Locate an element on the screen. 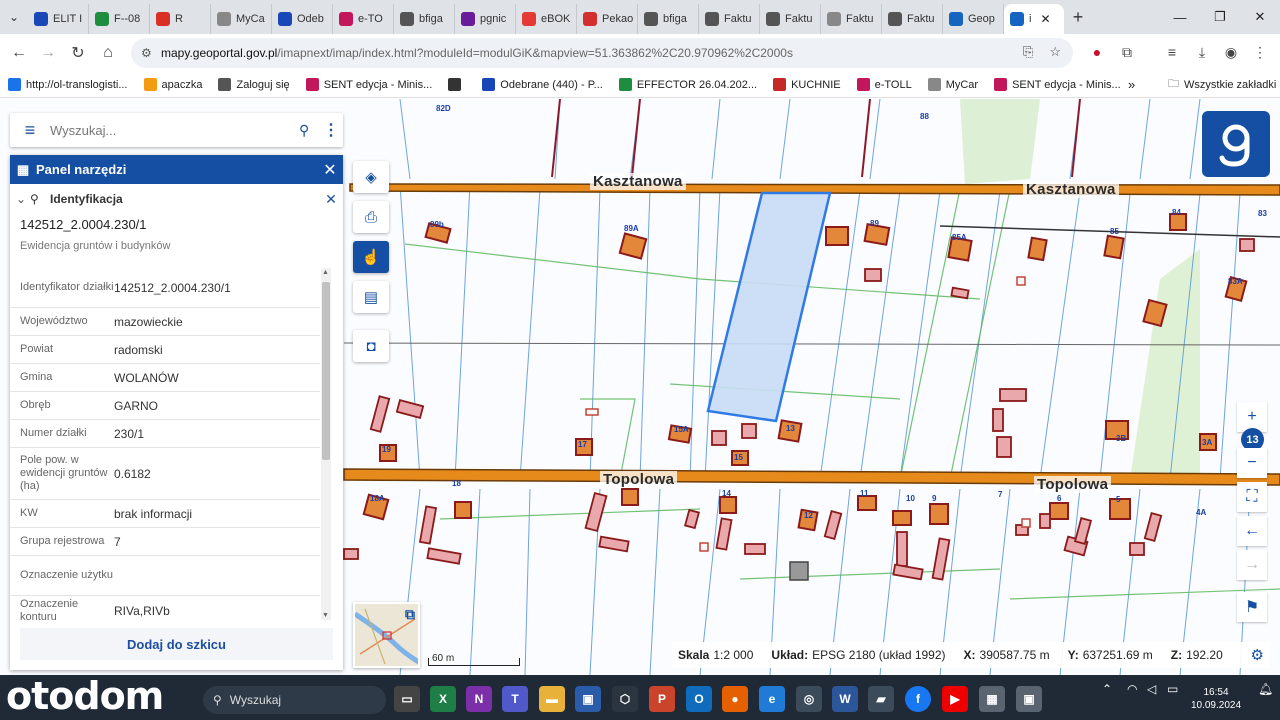 This screenshot has width=1280, height=720. reload-icon: ↻ is located at coordinates (78, 53).